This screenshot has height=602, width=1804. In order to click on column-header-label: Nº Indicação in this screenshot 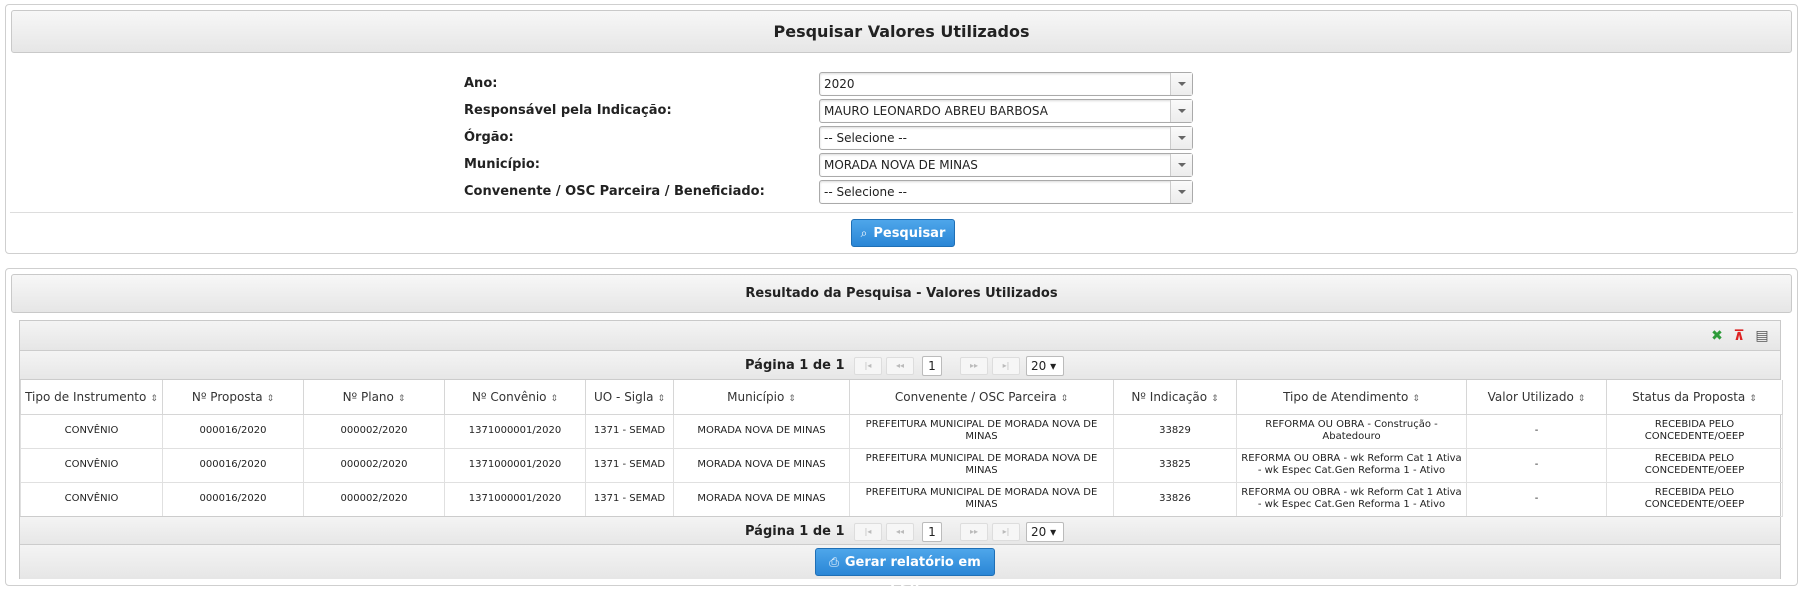, I will do `click(1169, 396)`.